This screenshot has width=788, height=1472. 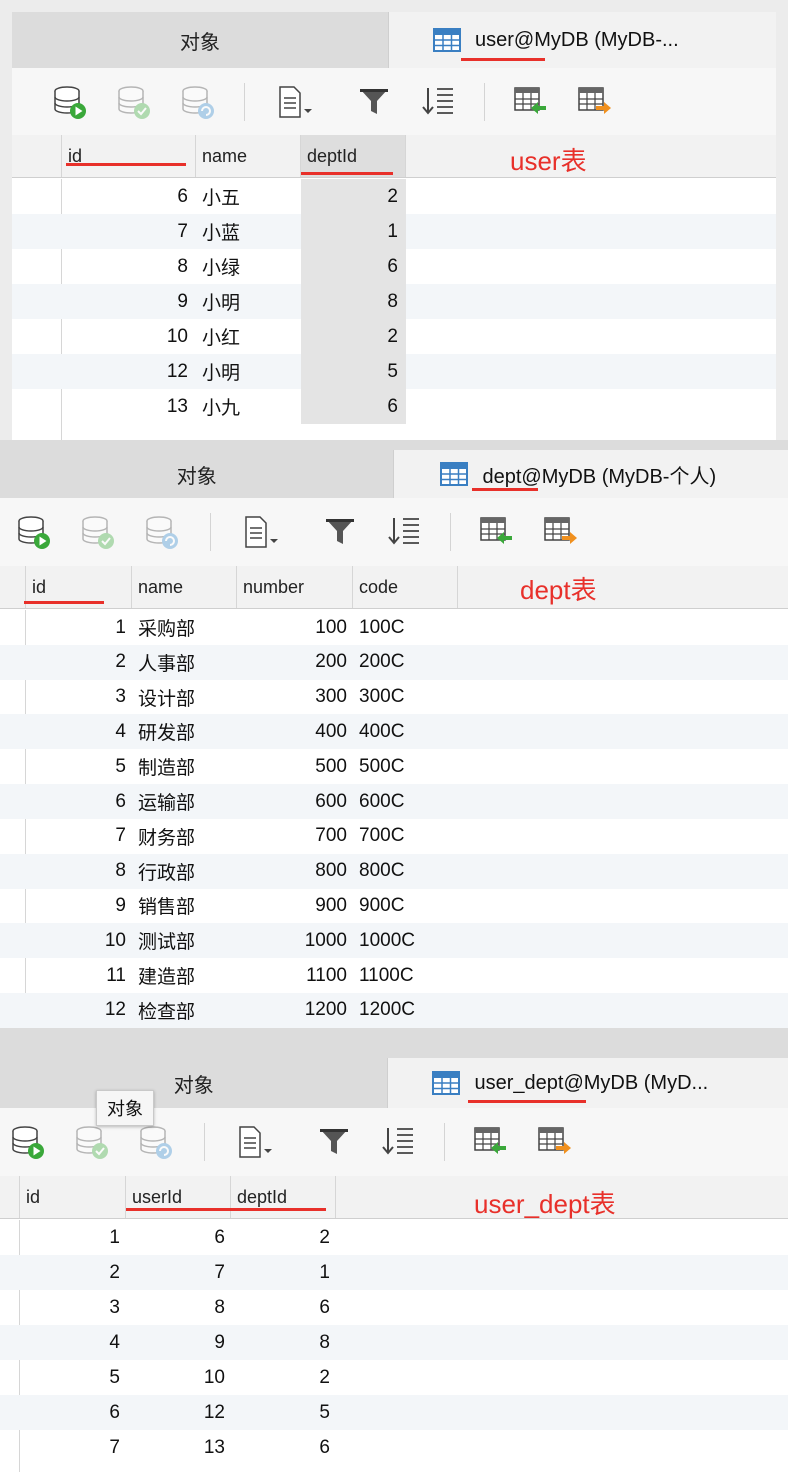 What do you see at coordinates (184, 940) in the screenshot?
I see `cell-name: 测试部` at bounding box center [184, 940].